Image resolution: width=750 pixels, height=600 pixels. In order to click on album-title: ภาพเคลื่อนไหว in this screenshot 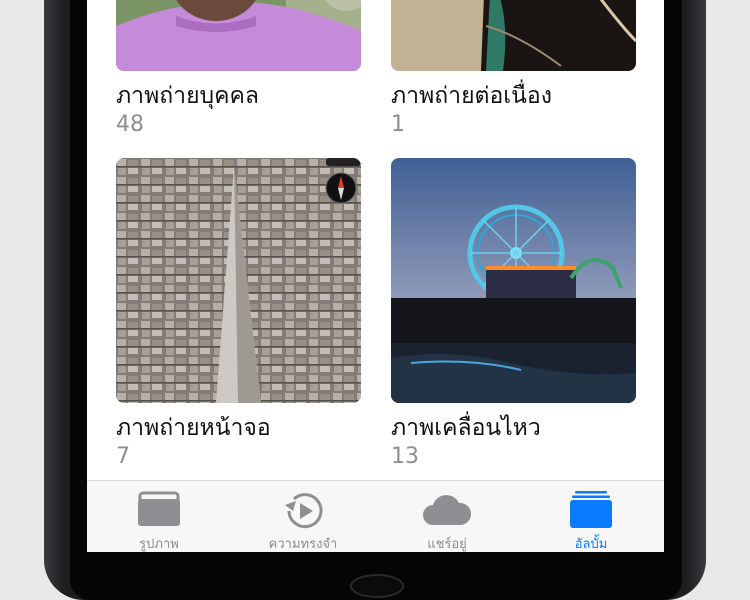, I will do `click(466, 428)`.